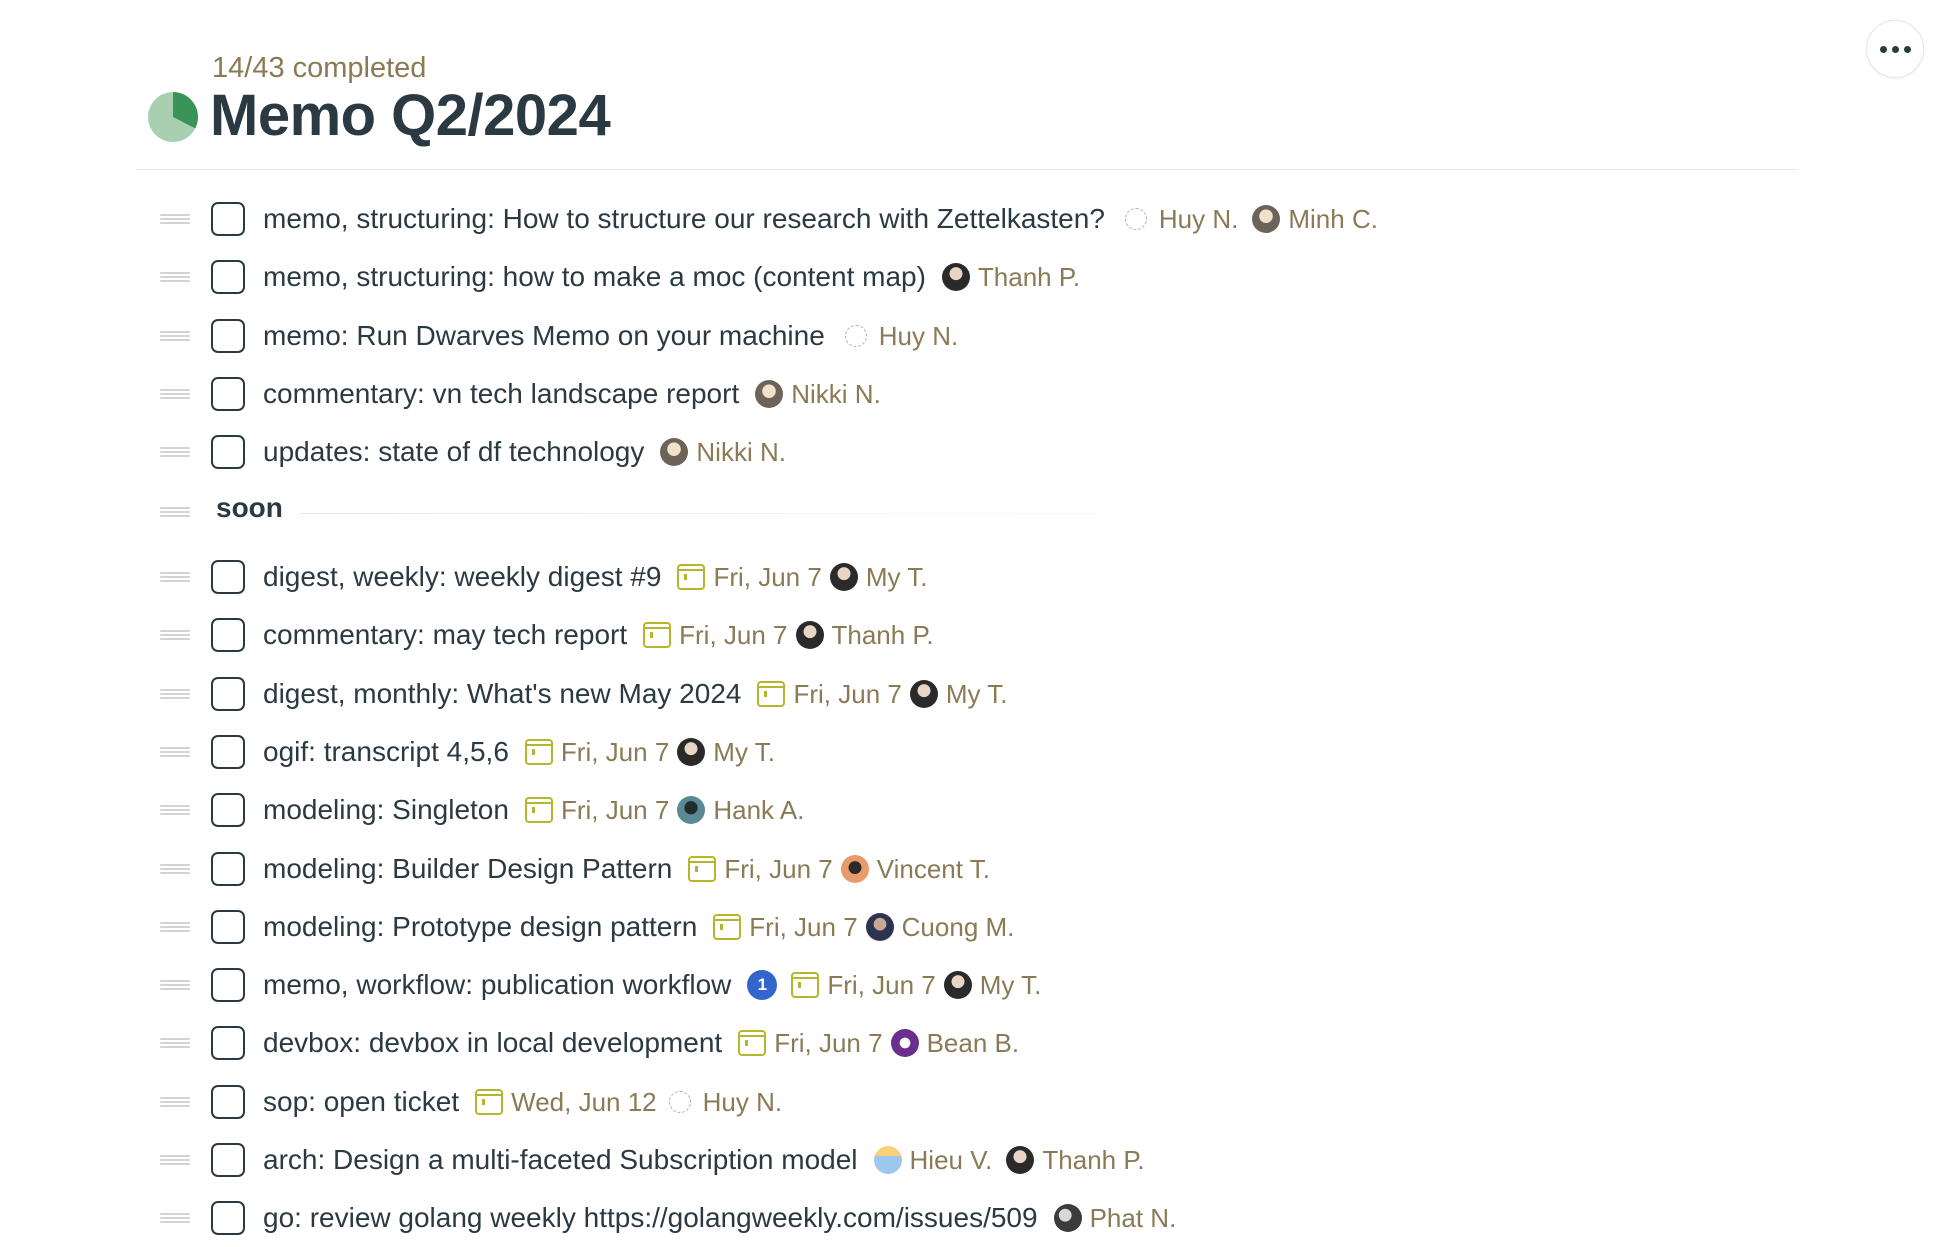  What do you see at coordinates (1895, 49) in the screenshot?
I see `more-options-button` at bounding box center [1895, 49].